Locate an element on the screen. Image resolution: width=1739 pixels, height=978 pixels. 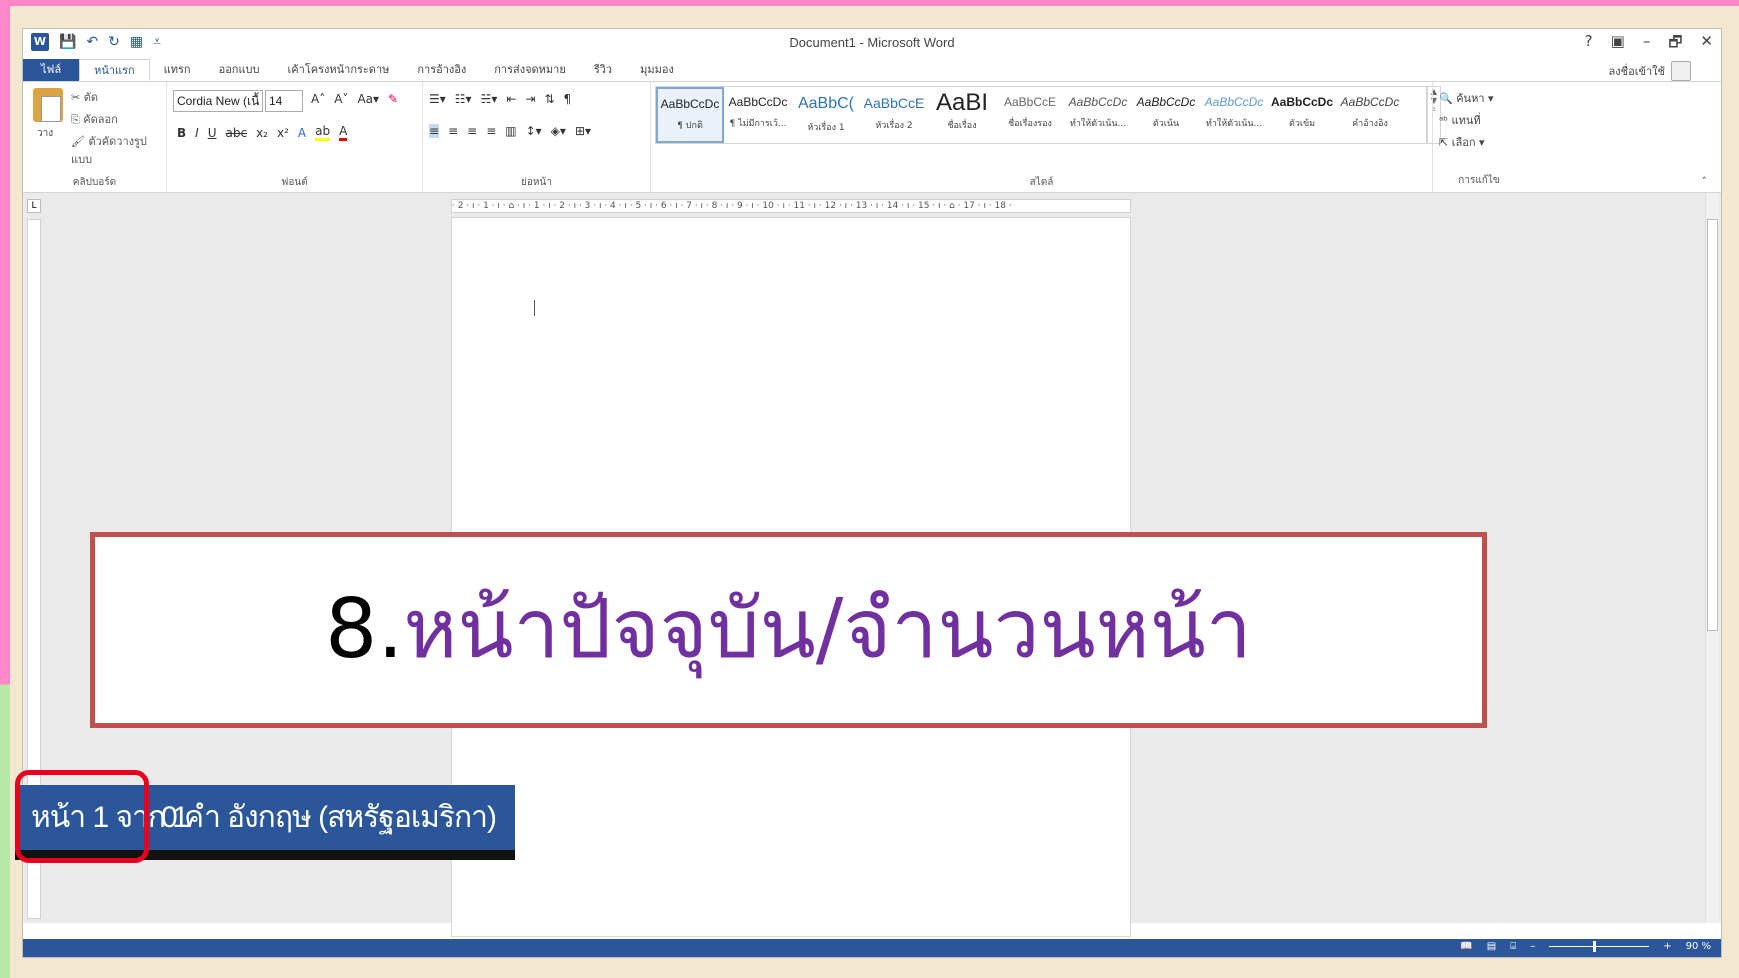
select-button: ⇱ เลือก ▾ is located at coordinates (1466, 143).